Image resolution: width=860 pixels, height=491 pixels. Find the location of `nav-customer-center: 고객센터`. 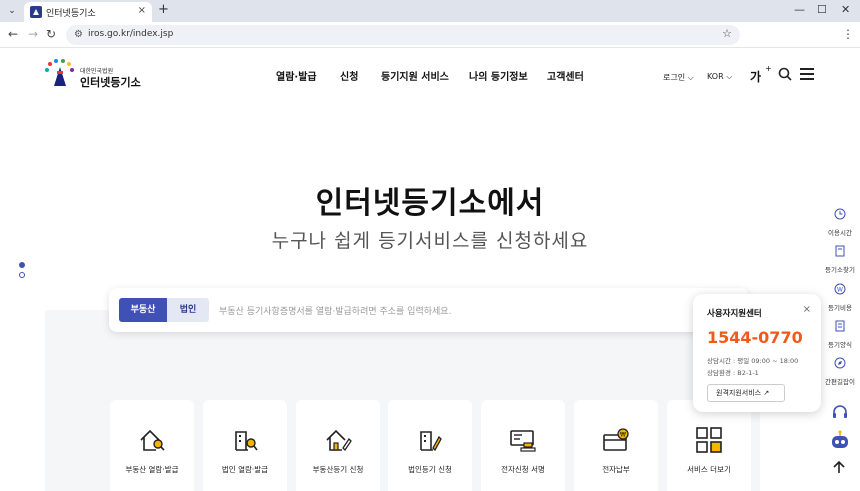

nav-customer-center: 고객센터 is located at coordinates (565, 75).